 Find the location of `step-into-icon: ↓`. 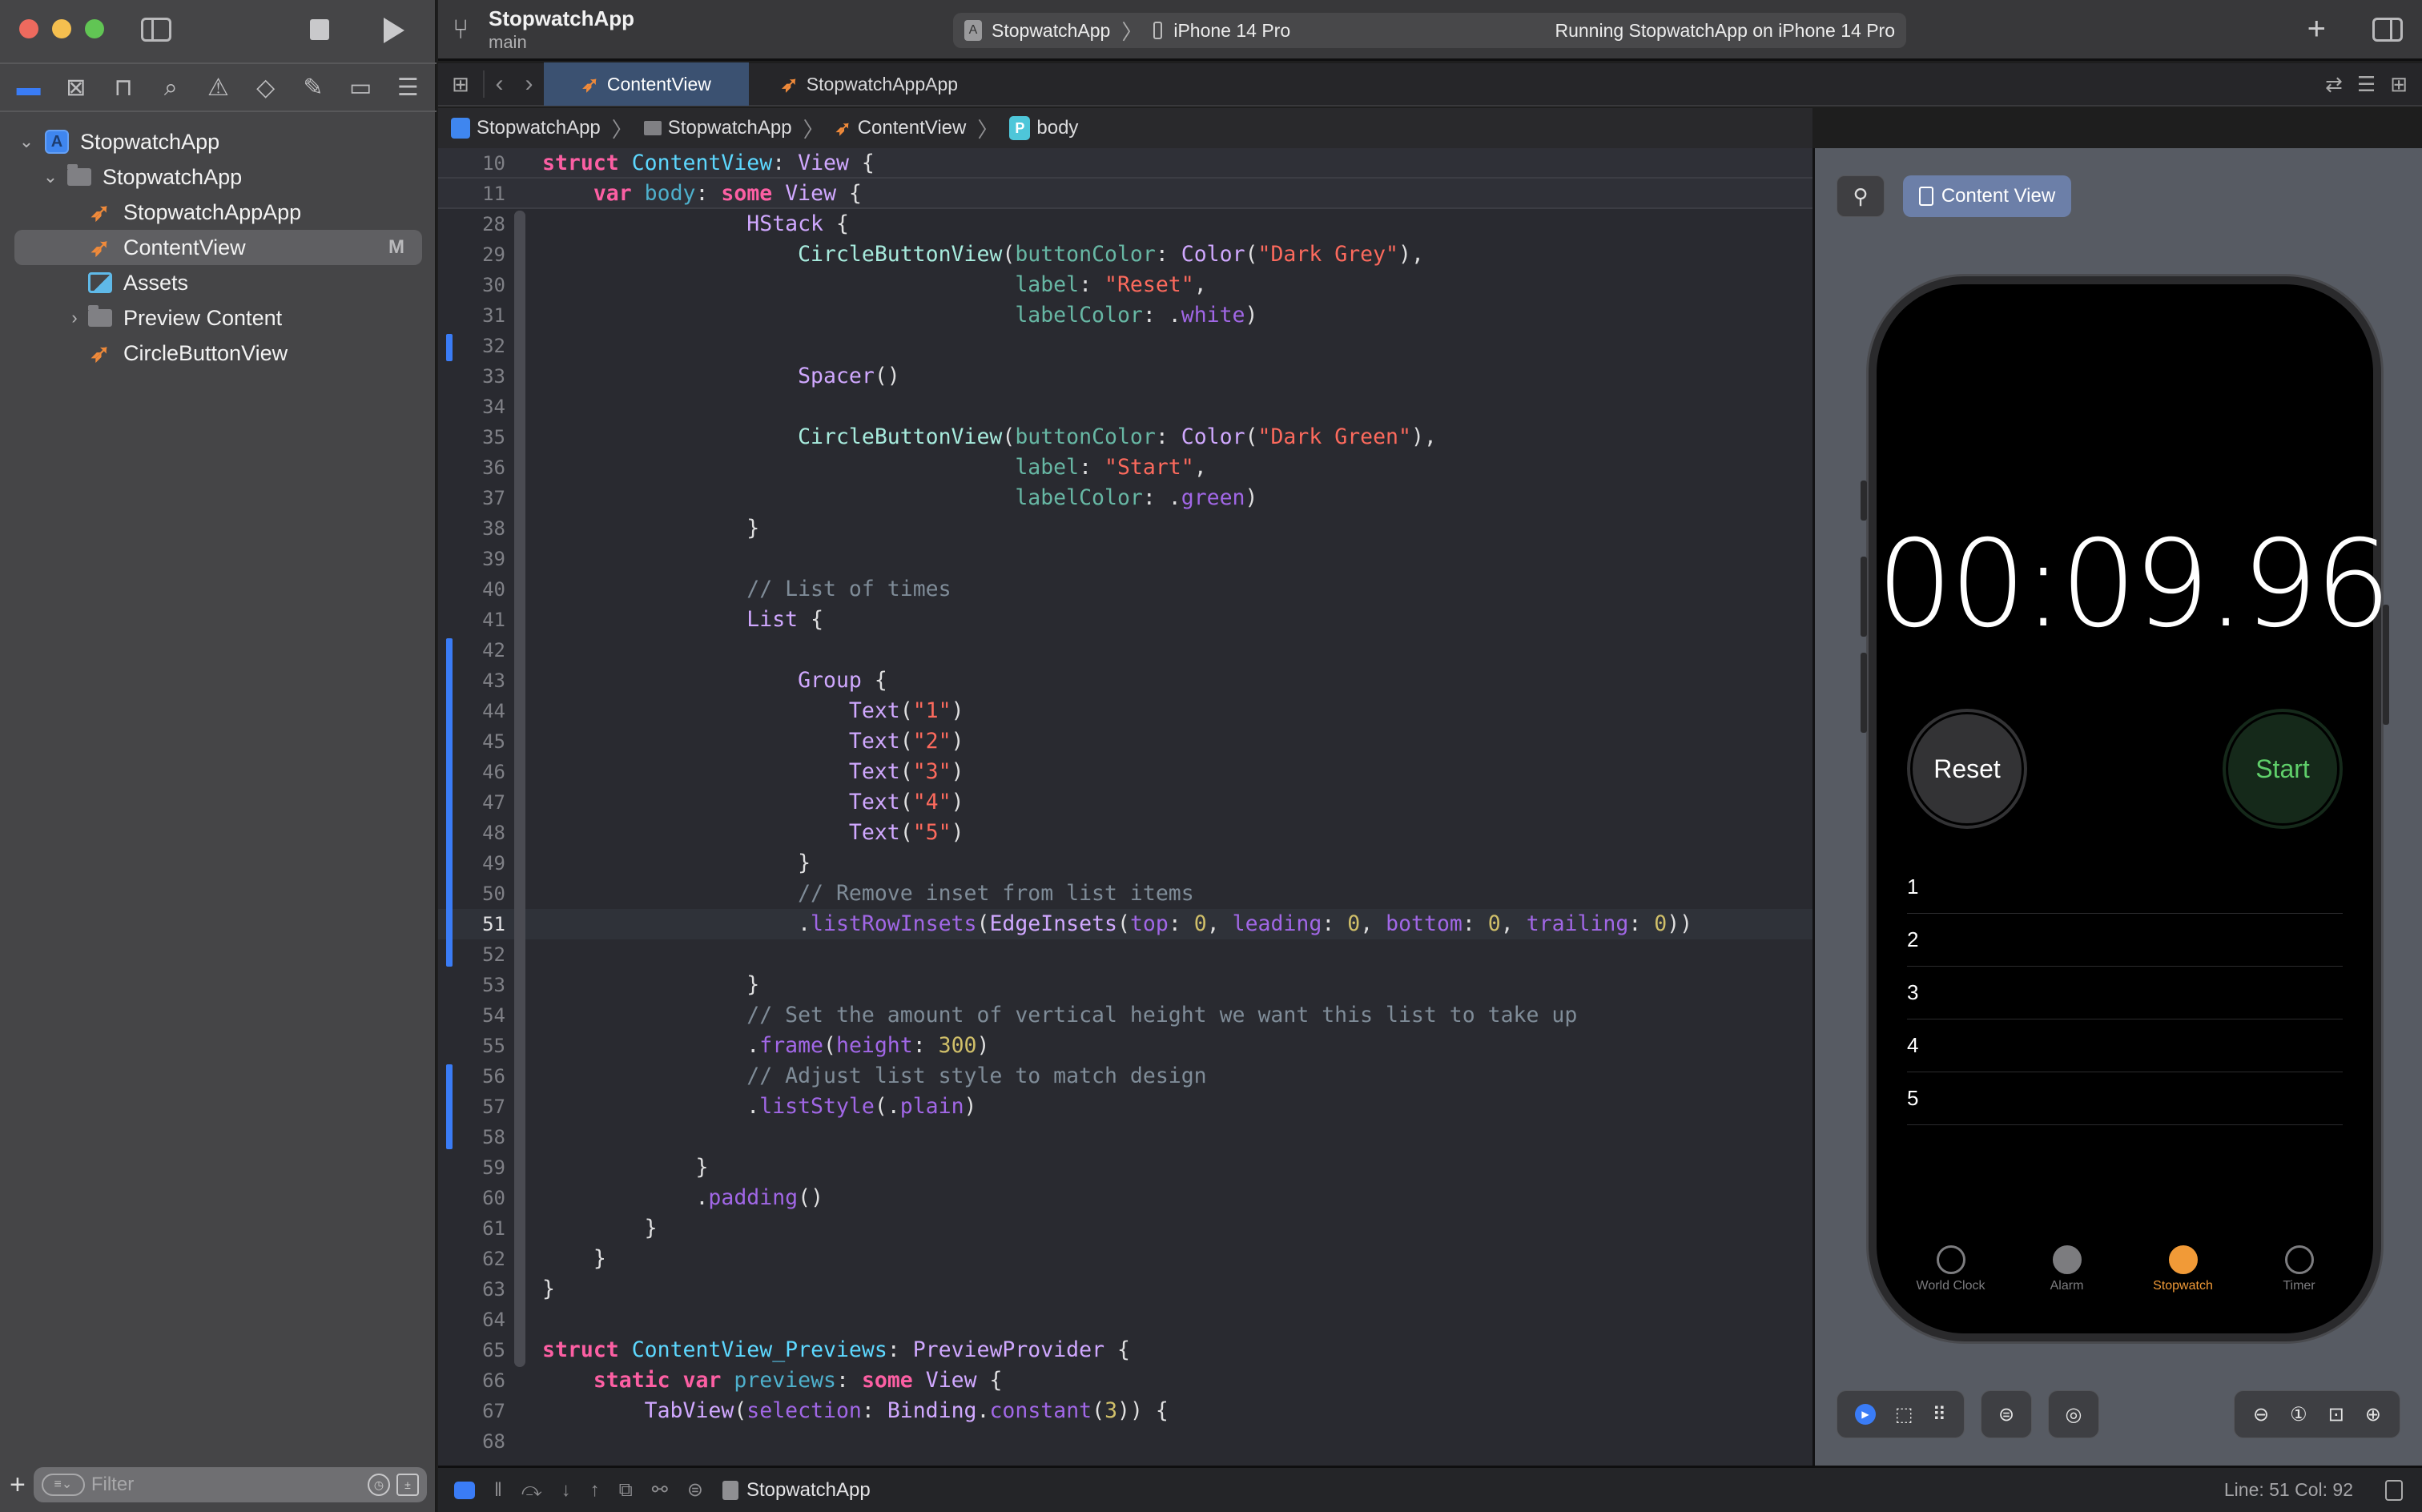

step-into-icon: ↓ is located at coordinates (566, 1490).